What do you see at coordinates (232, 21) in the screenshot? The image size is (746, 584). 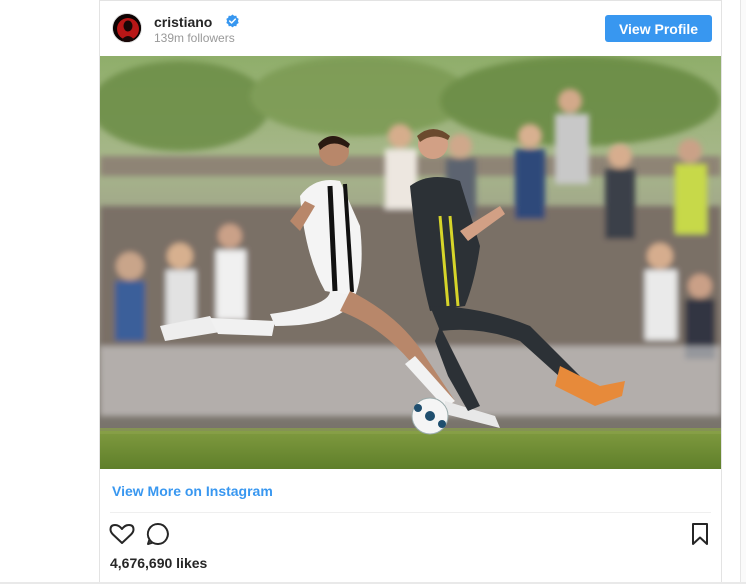 I see `verified-badge-icon` at bounding box center [232, 21].